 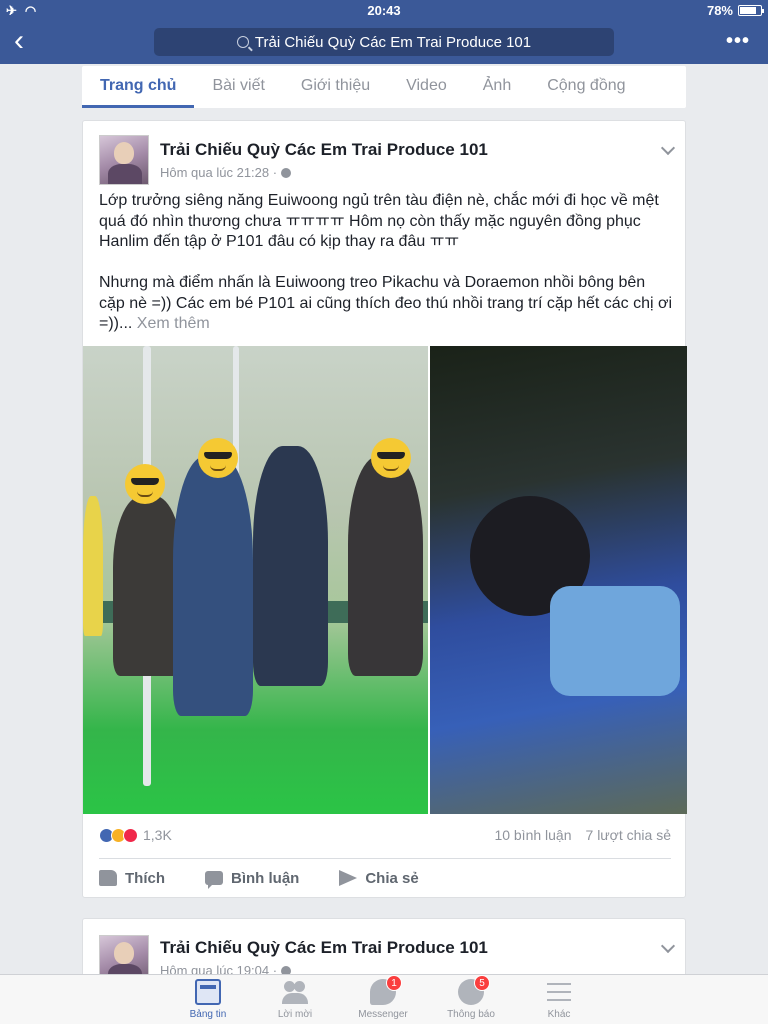 I want to click on blue-bag, so click(x=615, y=641).